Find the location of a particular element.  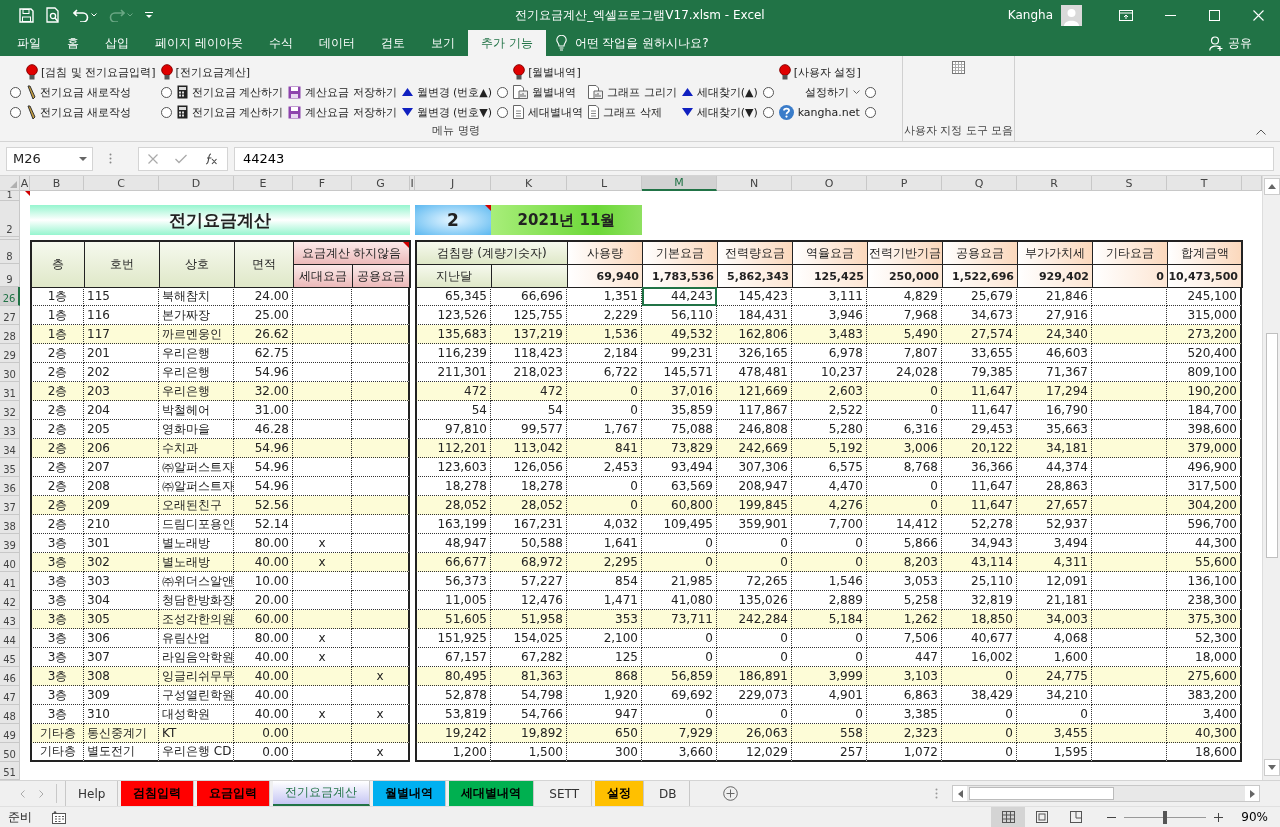

sheet-tab: 세대별내역 is located at coordinates (492, 793).